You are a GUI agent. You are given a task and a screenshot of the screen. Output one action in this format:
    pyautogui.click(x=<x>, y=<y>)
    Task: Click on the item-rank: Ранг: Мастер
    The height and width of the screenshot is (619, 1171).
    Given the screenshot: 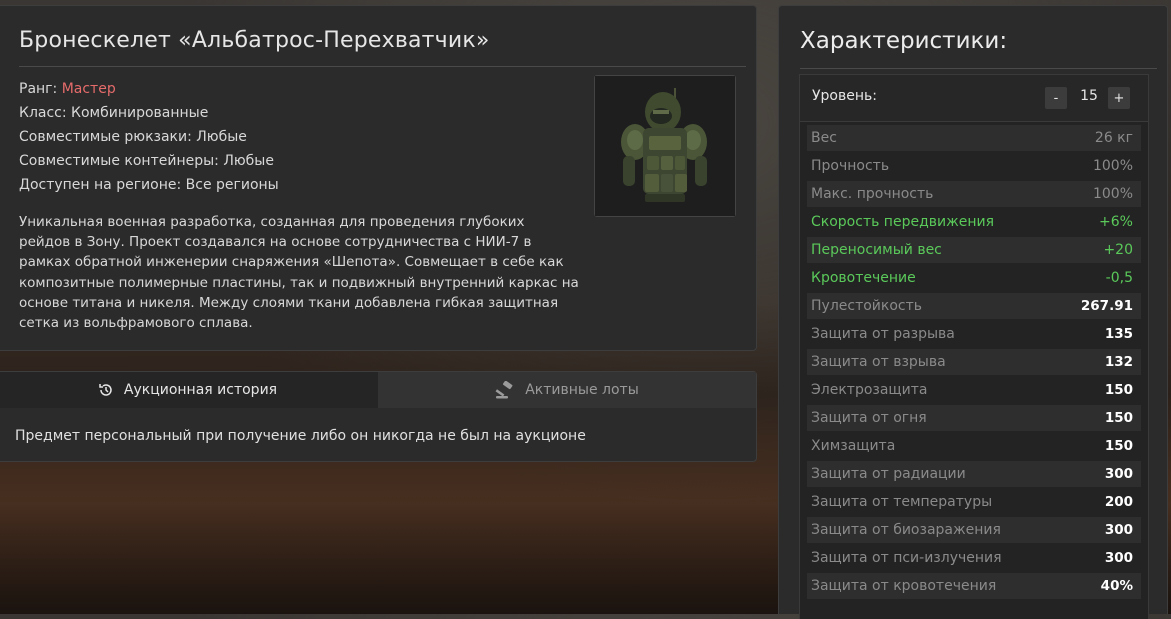 What is the action you would take?
    pyautogui.click(x=67, y=89)
    